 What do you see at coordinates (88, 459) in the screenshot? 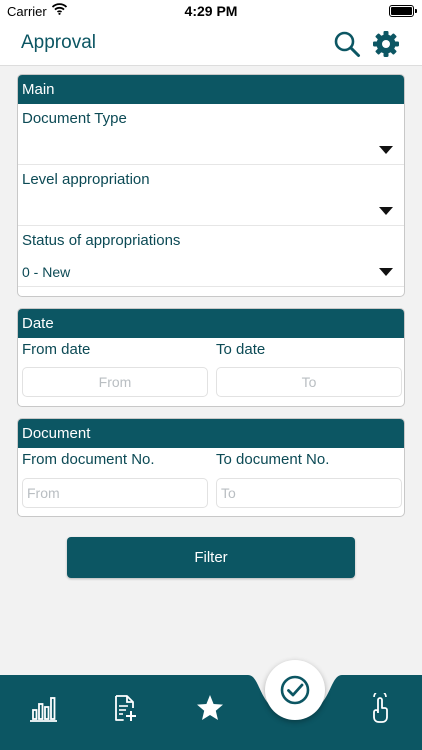
I see `from-document-label: From document No.` at bounding box center [88, 459].